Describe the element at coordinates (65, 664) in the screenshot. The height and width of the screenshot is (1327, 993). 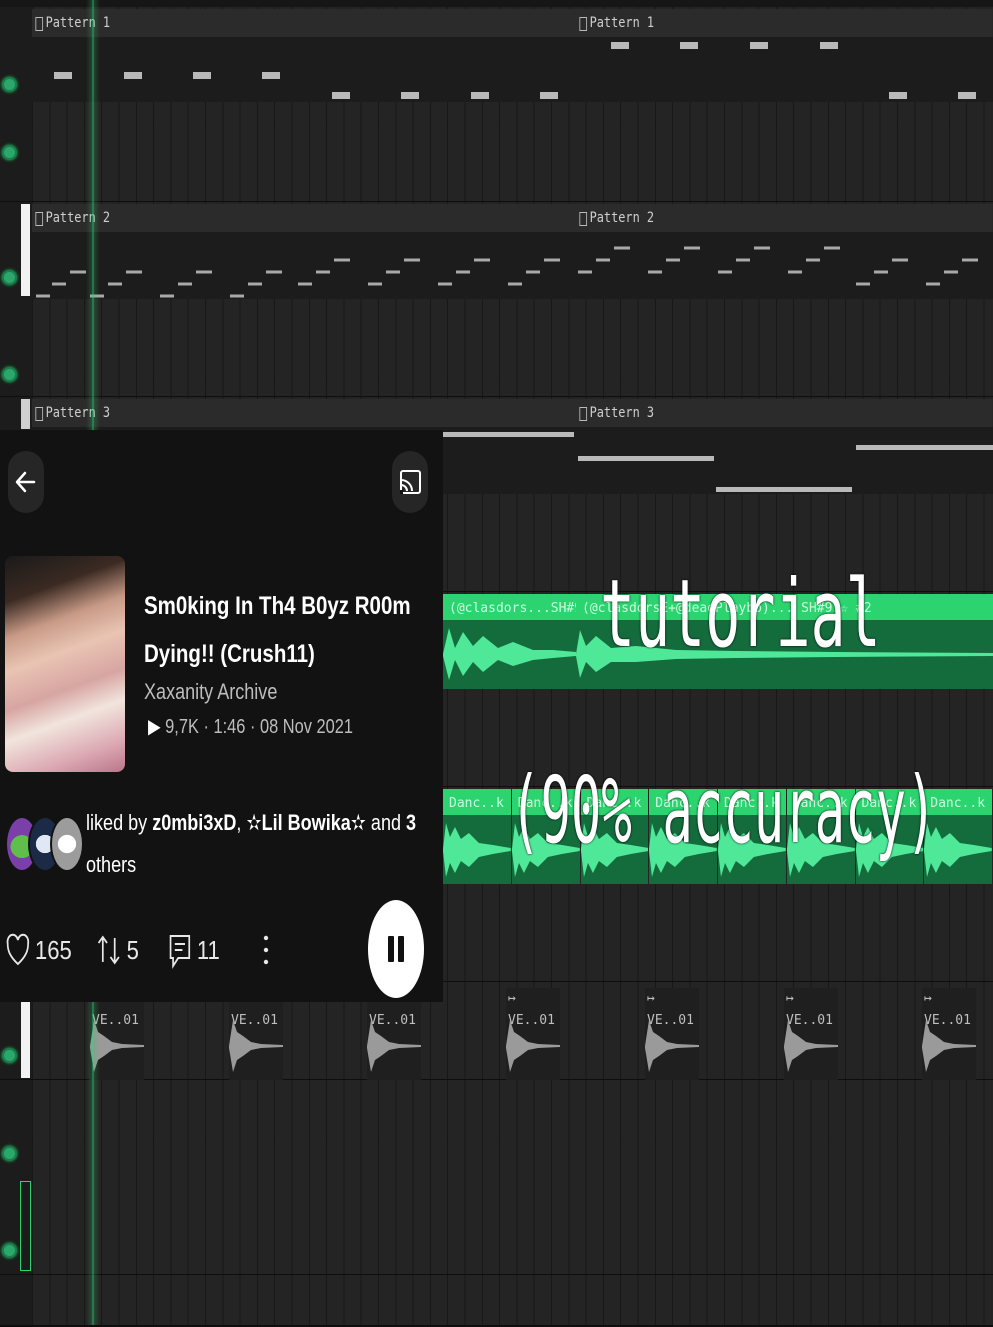
I see `track-cover-art` at that location.